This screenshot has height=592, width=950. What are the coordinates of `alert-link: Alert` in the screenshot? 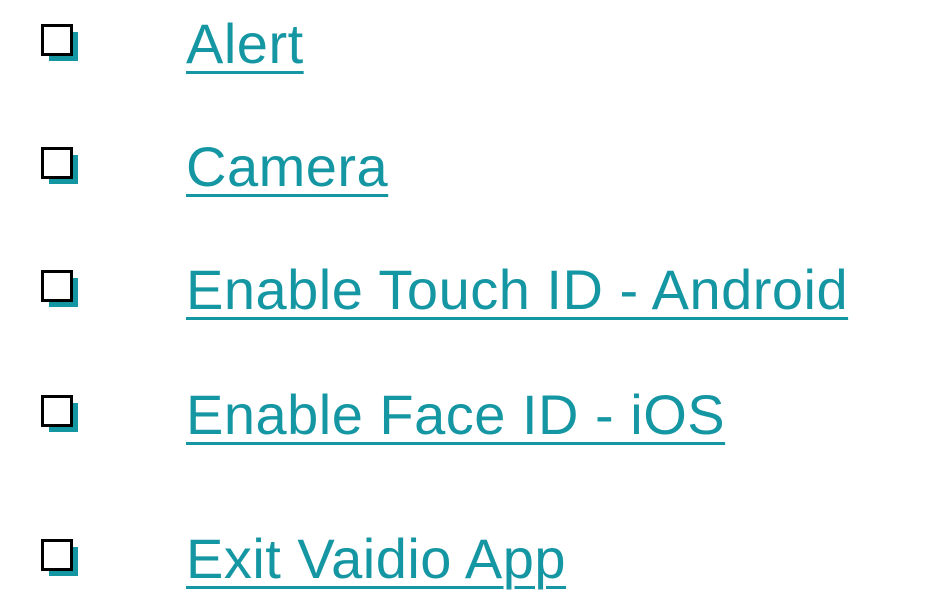 It's located at (245, 44).